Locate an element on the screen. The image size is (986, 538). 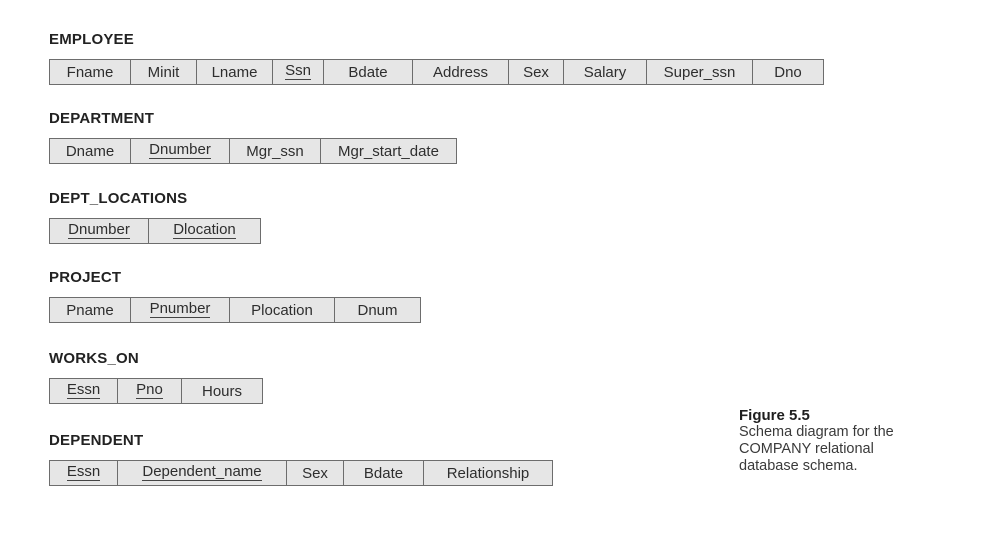
attribute-cell: Hours is located at coordinates (222, 391).